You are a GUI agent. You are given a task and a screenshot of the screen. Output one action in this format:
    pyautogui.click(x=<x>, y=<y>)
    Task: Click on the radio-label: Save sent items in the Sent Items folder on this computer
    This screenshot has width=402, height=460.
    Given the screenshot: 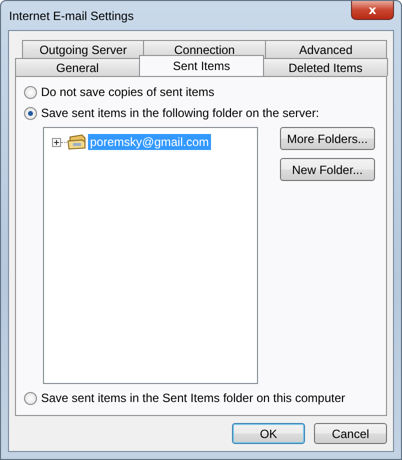 What is the action you would take?
    pyautogui.click(x=193, y=398)
    